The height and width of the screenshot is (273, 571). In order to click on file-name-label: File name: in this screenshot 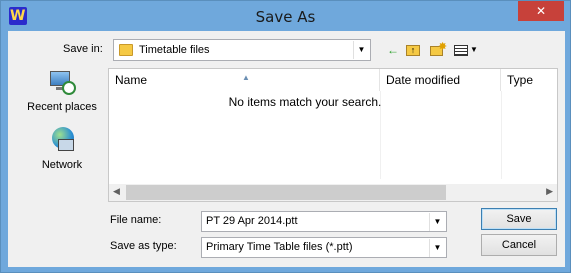, I will do `click(136, 220)`.